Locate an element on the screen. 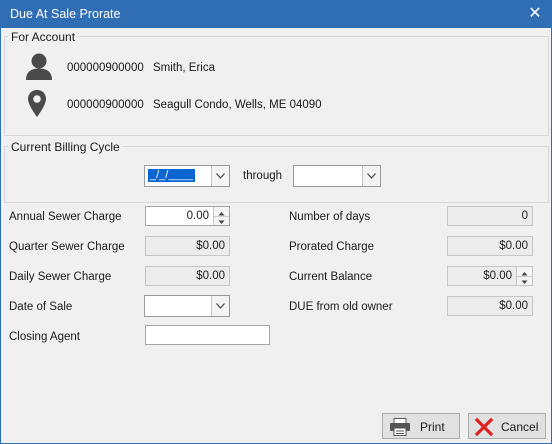  closing-agent-input is located at coordinates (207, 335).